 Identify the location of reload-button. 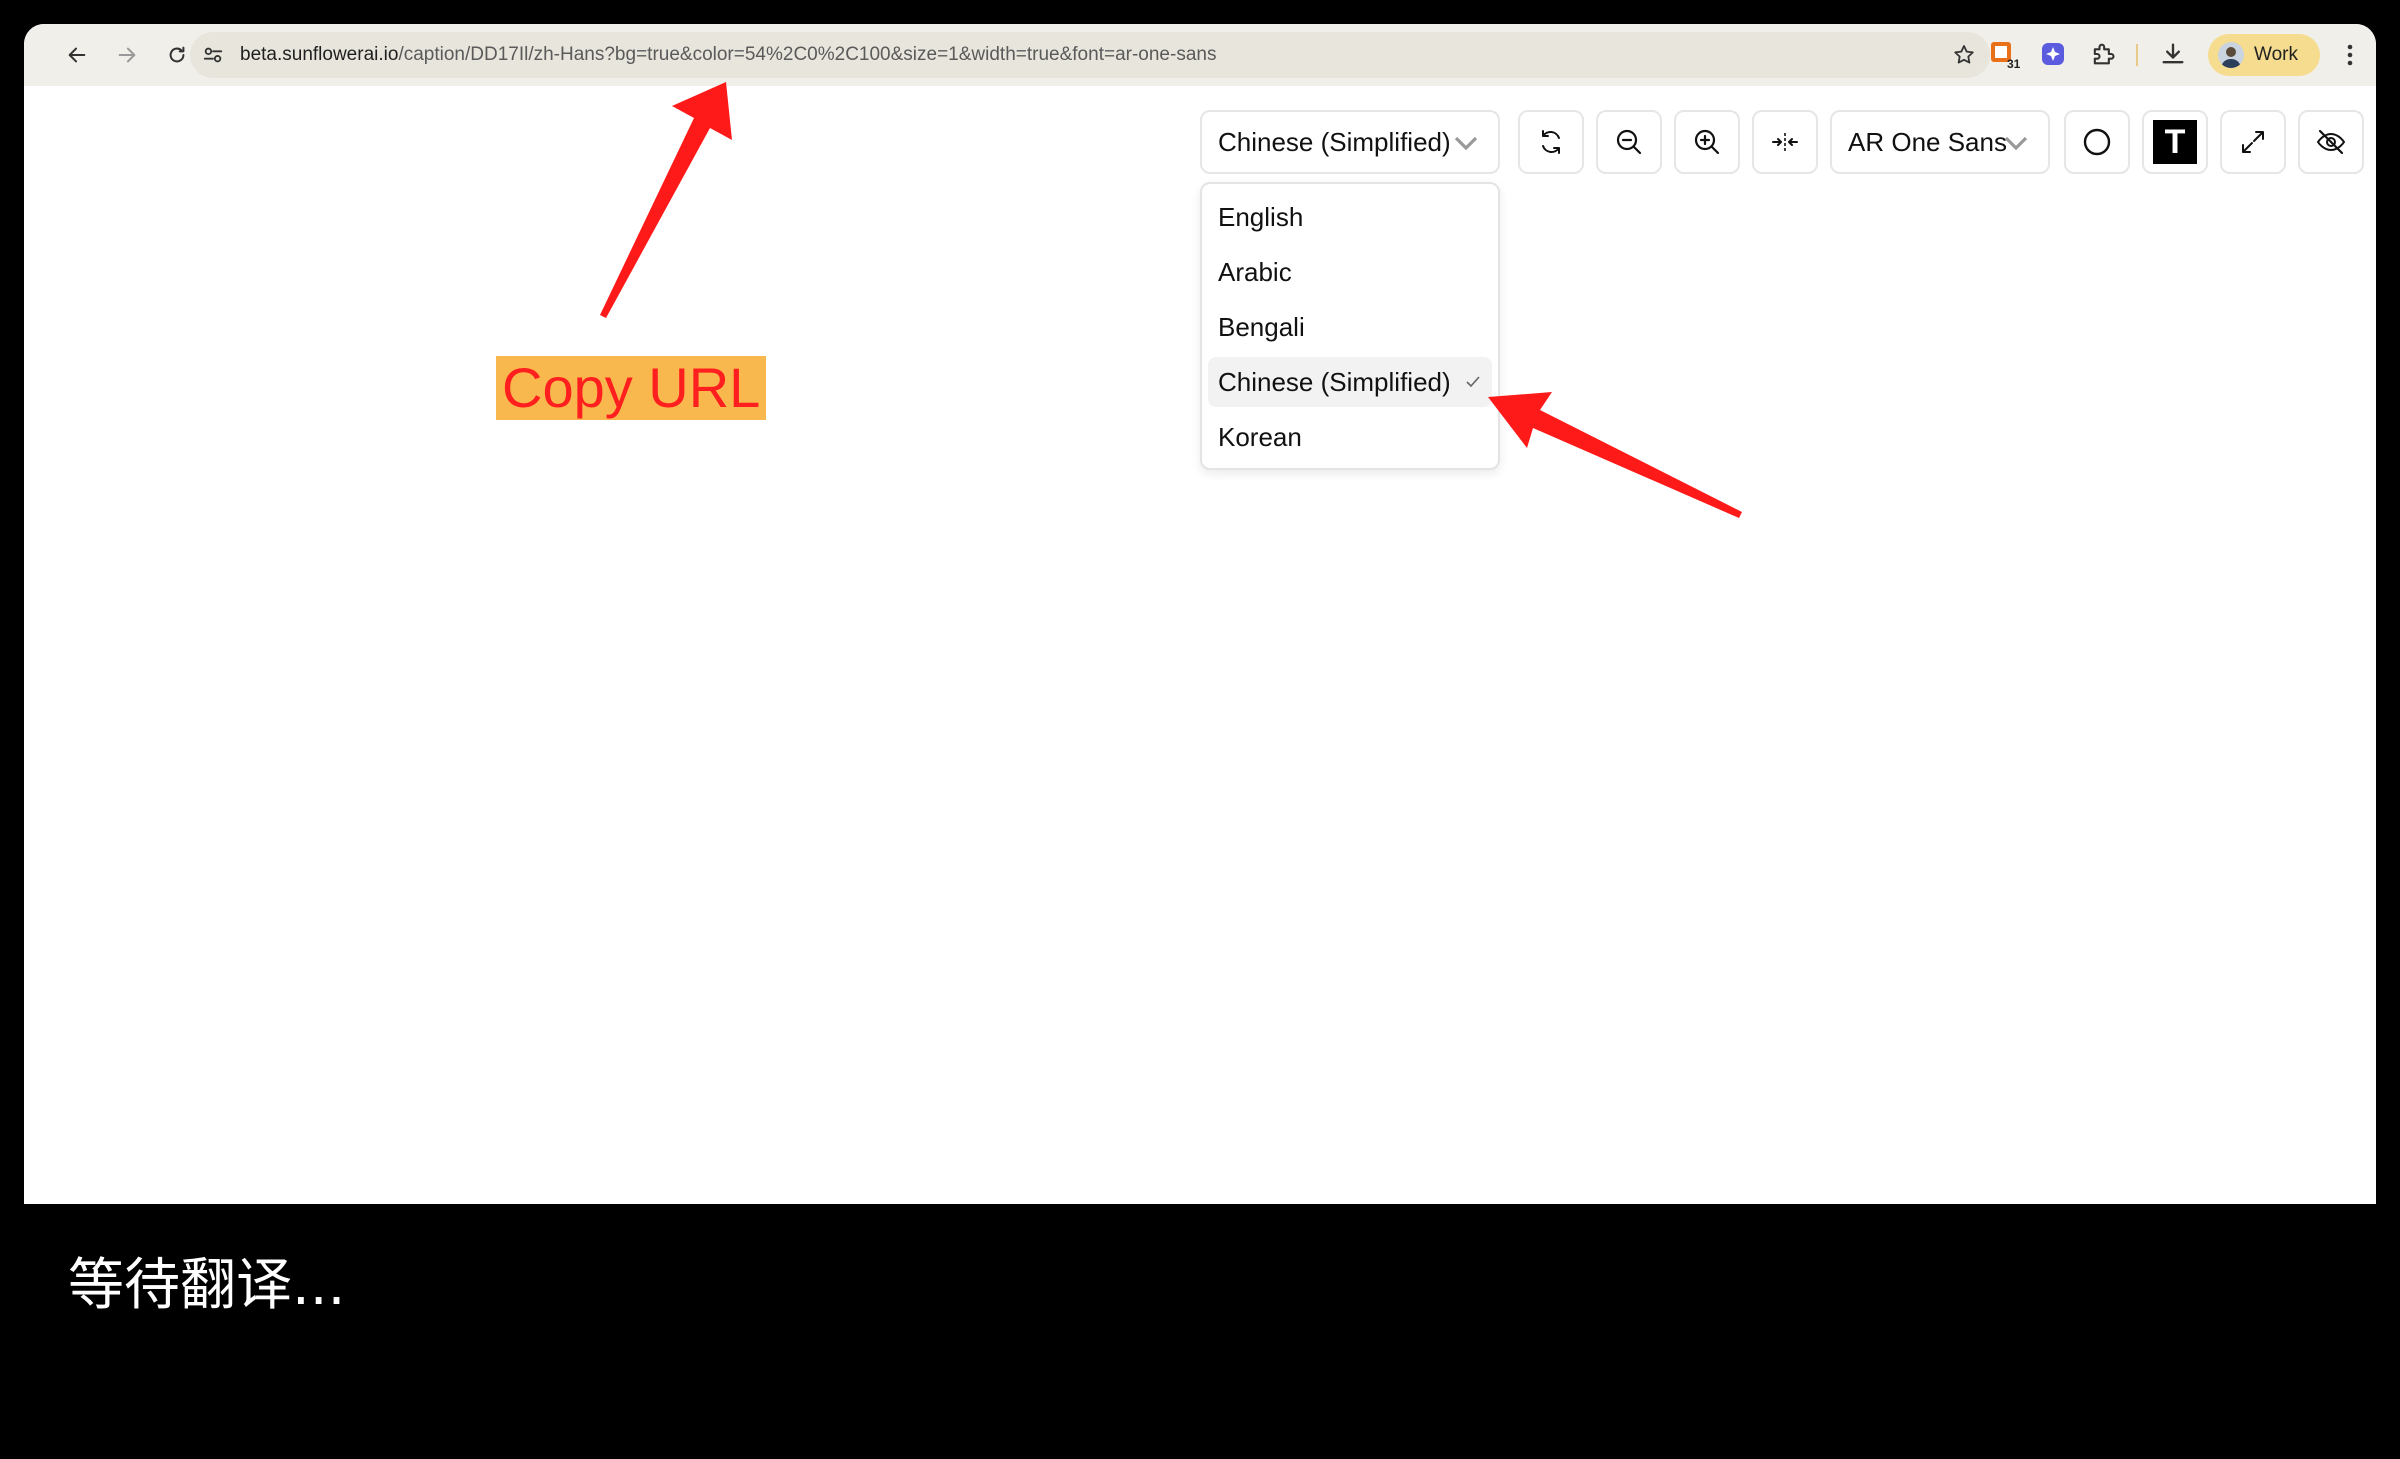
(177, 55).